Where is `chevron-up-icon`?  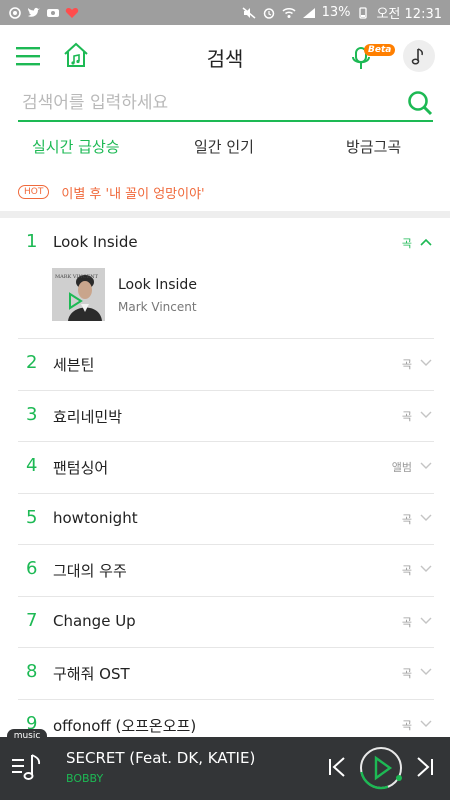 chevron-up-icon is located at coordinates (426, 242).